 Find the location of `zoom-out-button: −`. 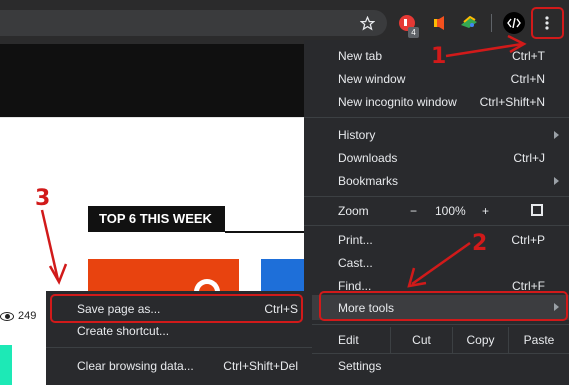

zoom-out-button: − is located at coordinates (413, 211).